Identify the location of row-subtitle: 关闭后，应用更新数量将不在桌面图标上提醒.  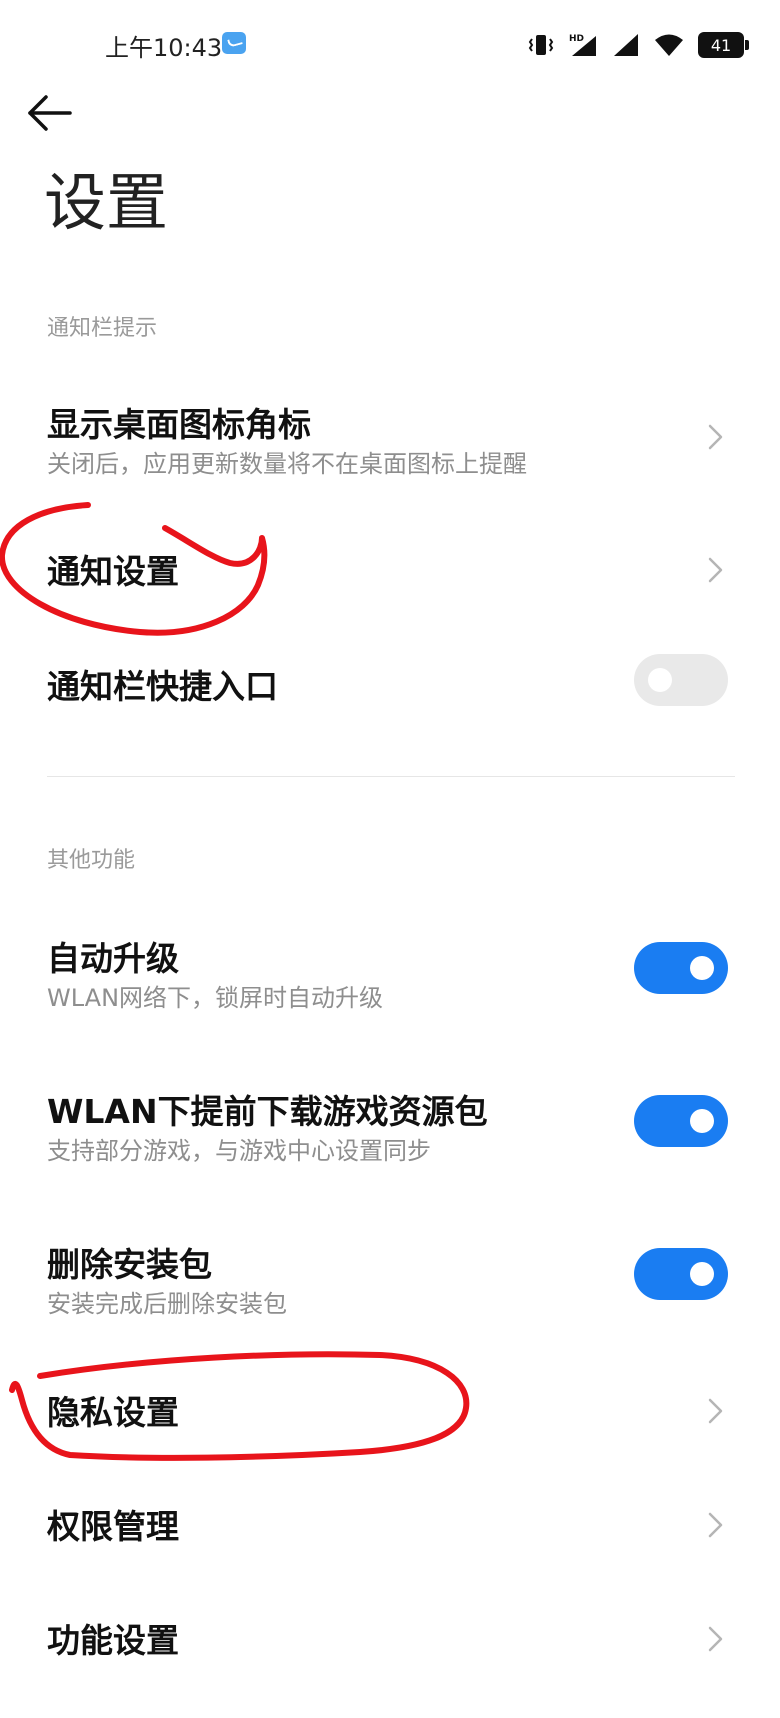
(287, 464).